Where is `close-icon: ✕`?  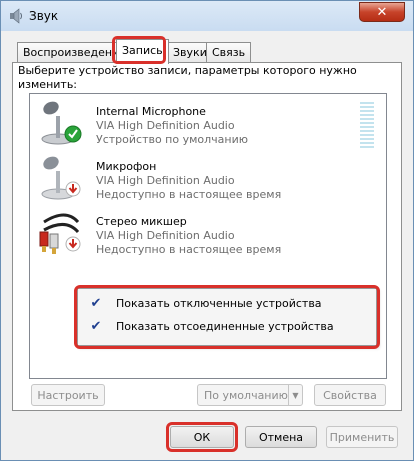 close-icon: ✕ is located at coordinates (382, 12).